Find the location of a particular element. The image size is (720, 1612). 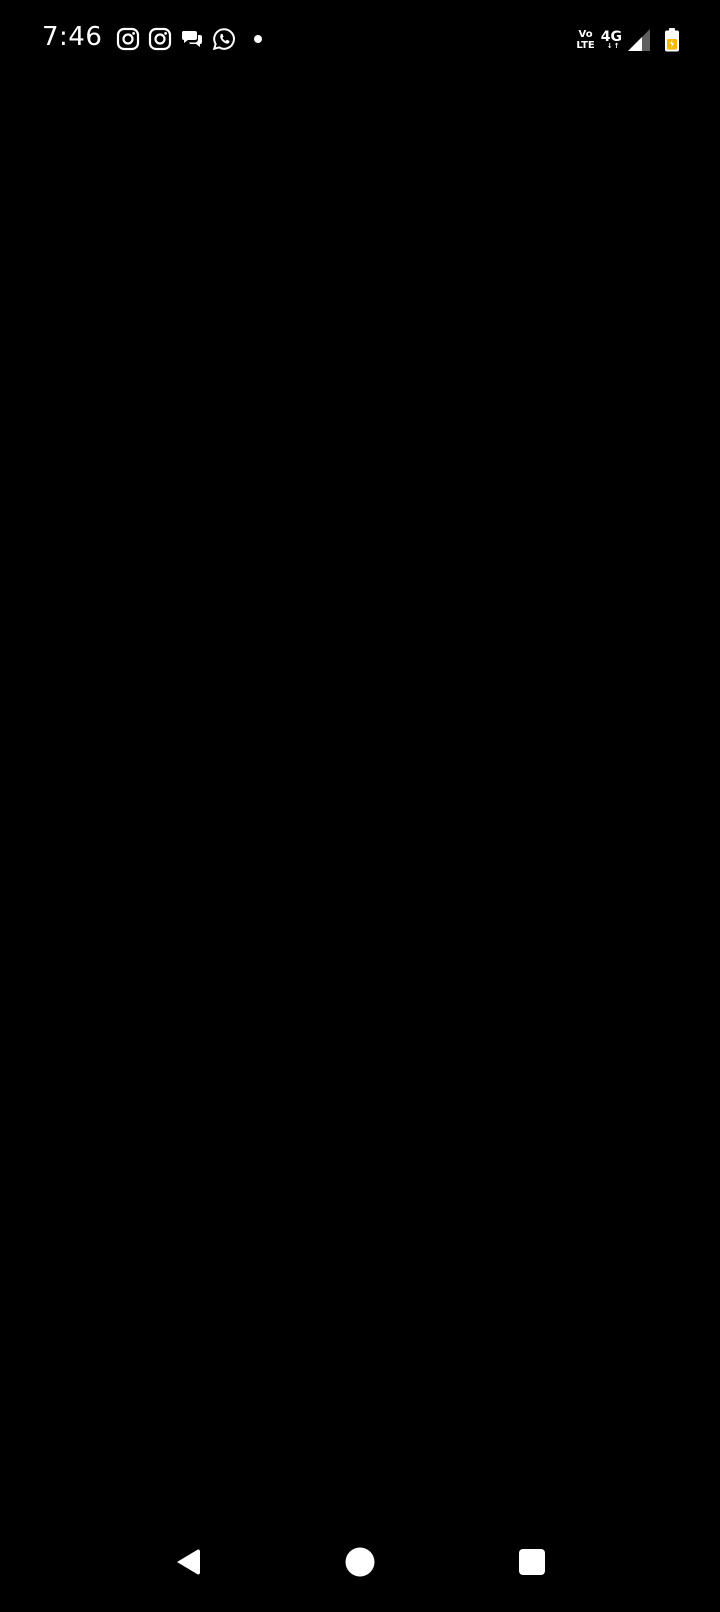

volte-indicator: Vo LTE is located at coordinates (585, 40).